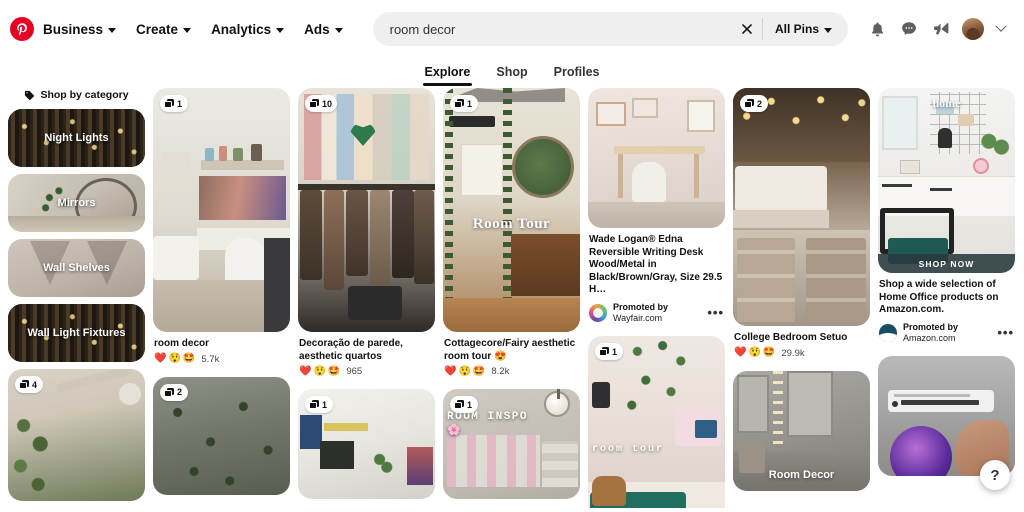  Describe the element at coordinates (30, 95) in the screenshot. I see `tag-icon` at that location.